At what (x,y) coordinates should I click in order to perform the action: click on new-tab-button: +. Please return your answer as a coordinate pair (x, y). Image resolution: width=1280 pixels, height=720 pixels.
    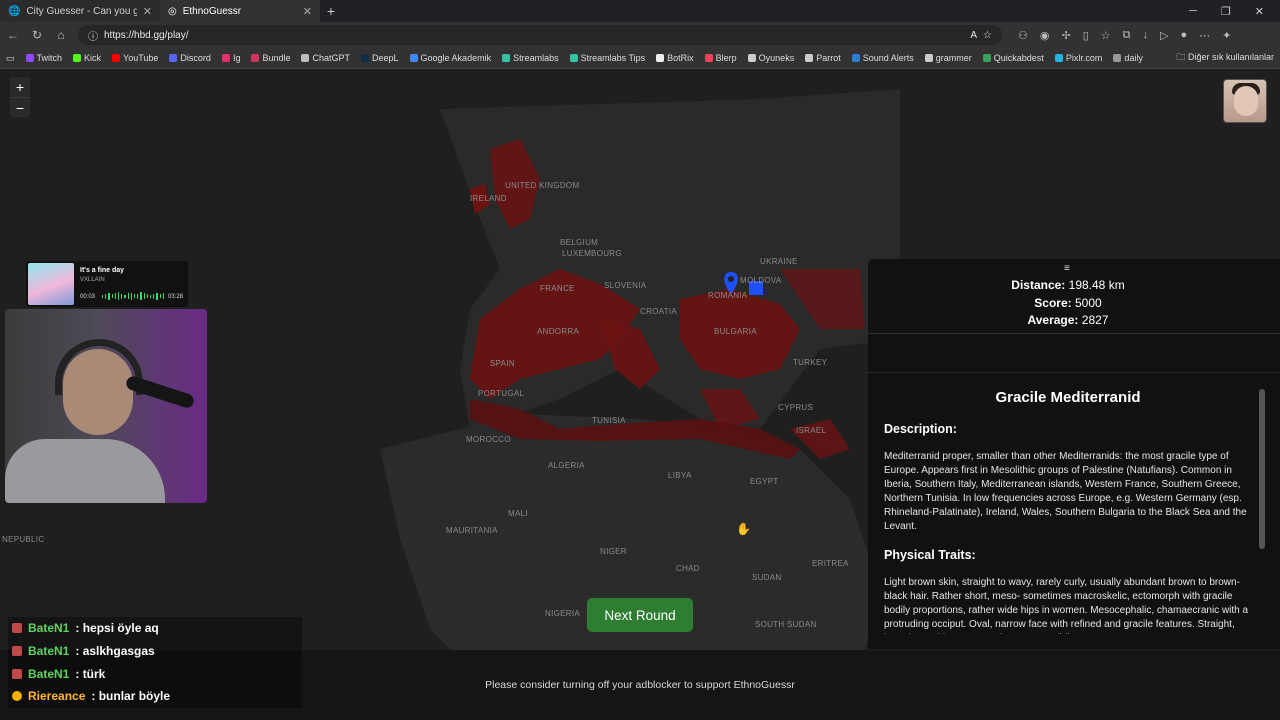
    Looking at the image, I should click on (331, 11).